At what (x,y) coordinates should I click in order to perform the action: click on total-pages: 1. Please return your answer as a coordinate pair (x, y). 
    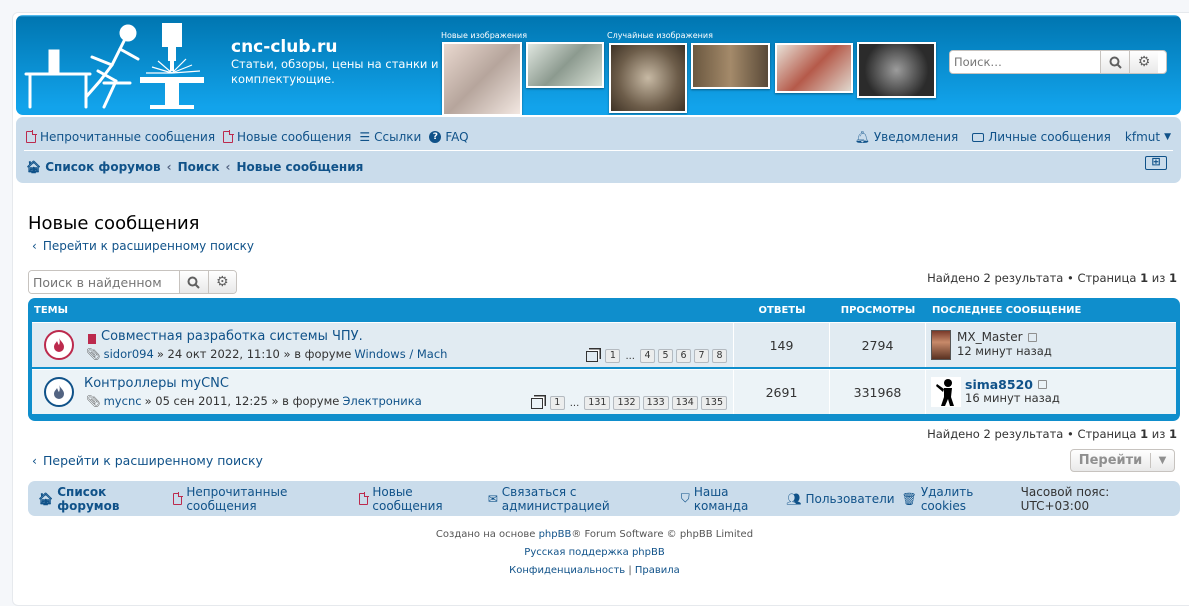
    Looking at the image, I should click on (1172, 434).